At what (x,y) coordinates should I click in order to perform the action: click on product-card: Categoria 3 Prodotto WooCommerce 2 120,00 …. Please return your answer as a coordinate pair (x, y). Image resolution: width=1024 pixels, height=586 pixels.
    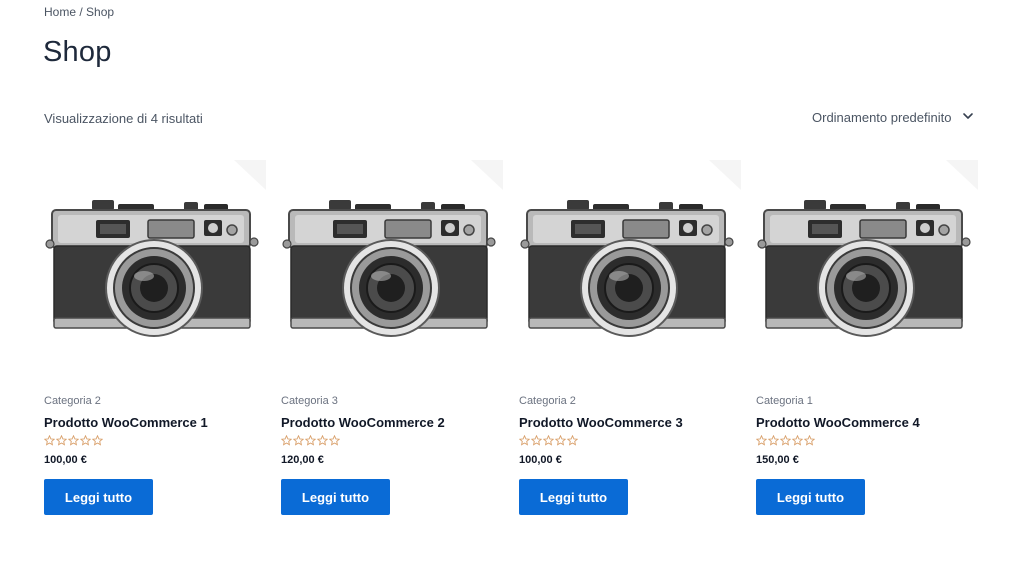
    Looking at the image, I should click on (392, 337).